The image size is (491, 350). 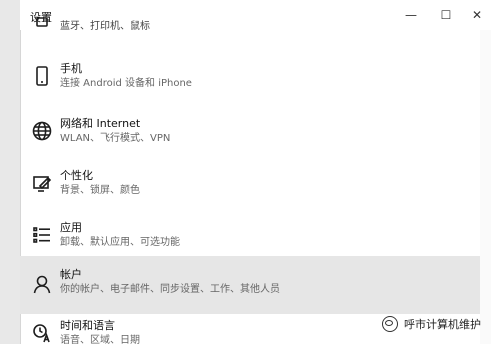 What do you see at coordinates (120, 242) in the screenshot?
I see `settings-item-subtitle: 卸载、默认应用、可选功能` at bounding box center [120, 242].